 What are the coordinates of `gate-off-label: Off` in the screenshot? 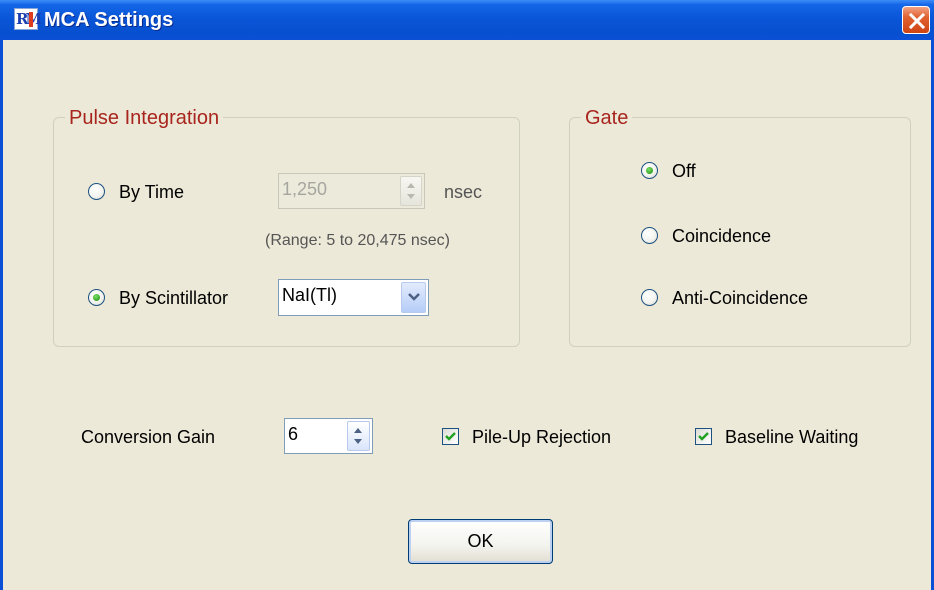 It's located at (684, 171).